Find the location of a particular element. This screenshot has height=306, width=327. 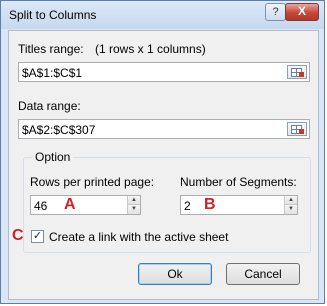

titles-range-label: Titles range: is located at coordinates (51, 49).